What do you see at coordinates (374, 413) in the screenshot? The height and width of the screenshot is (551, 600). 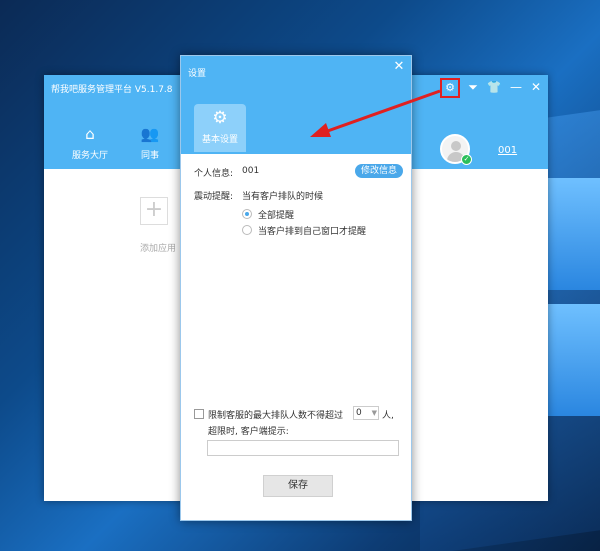 I see `chevron-down-icon: ▼` at bounding box center [374, 413].